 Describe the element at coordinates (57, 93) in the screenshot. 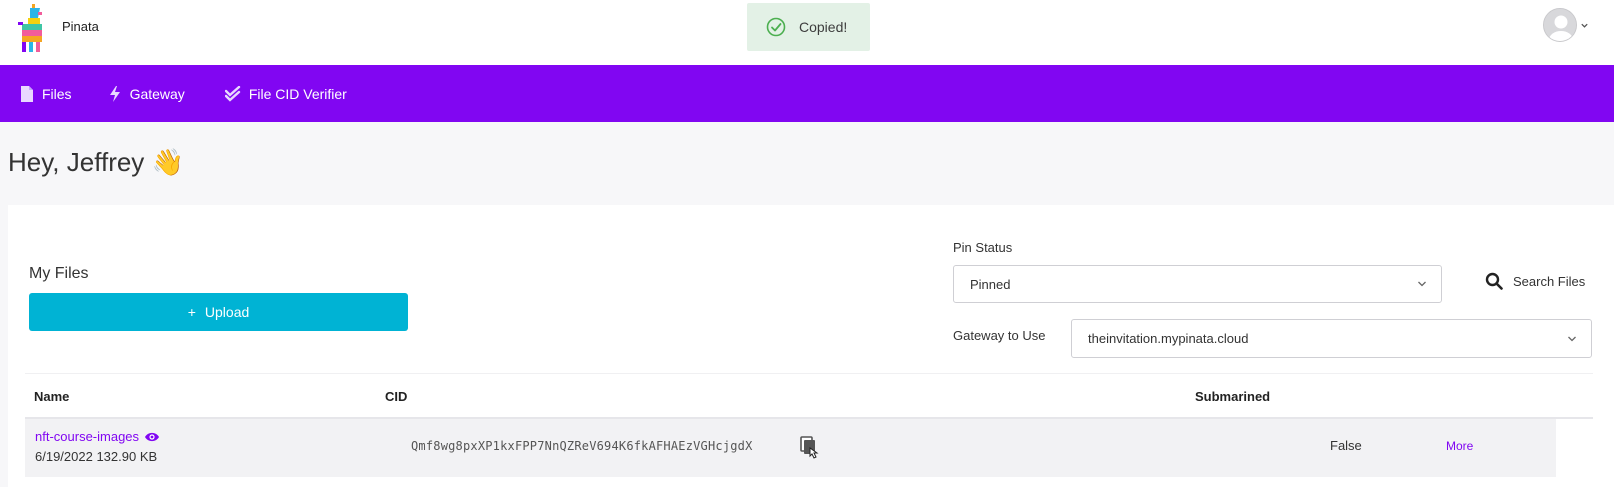

I see `nav-label-files: Files` at that location.